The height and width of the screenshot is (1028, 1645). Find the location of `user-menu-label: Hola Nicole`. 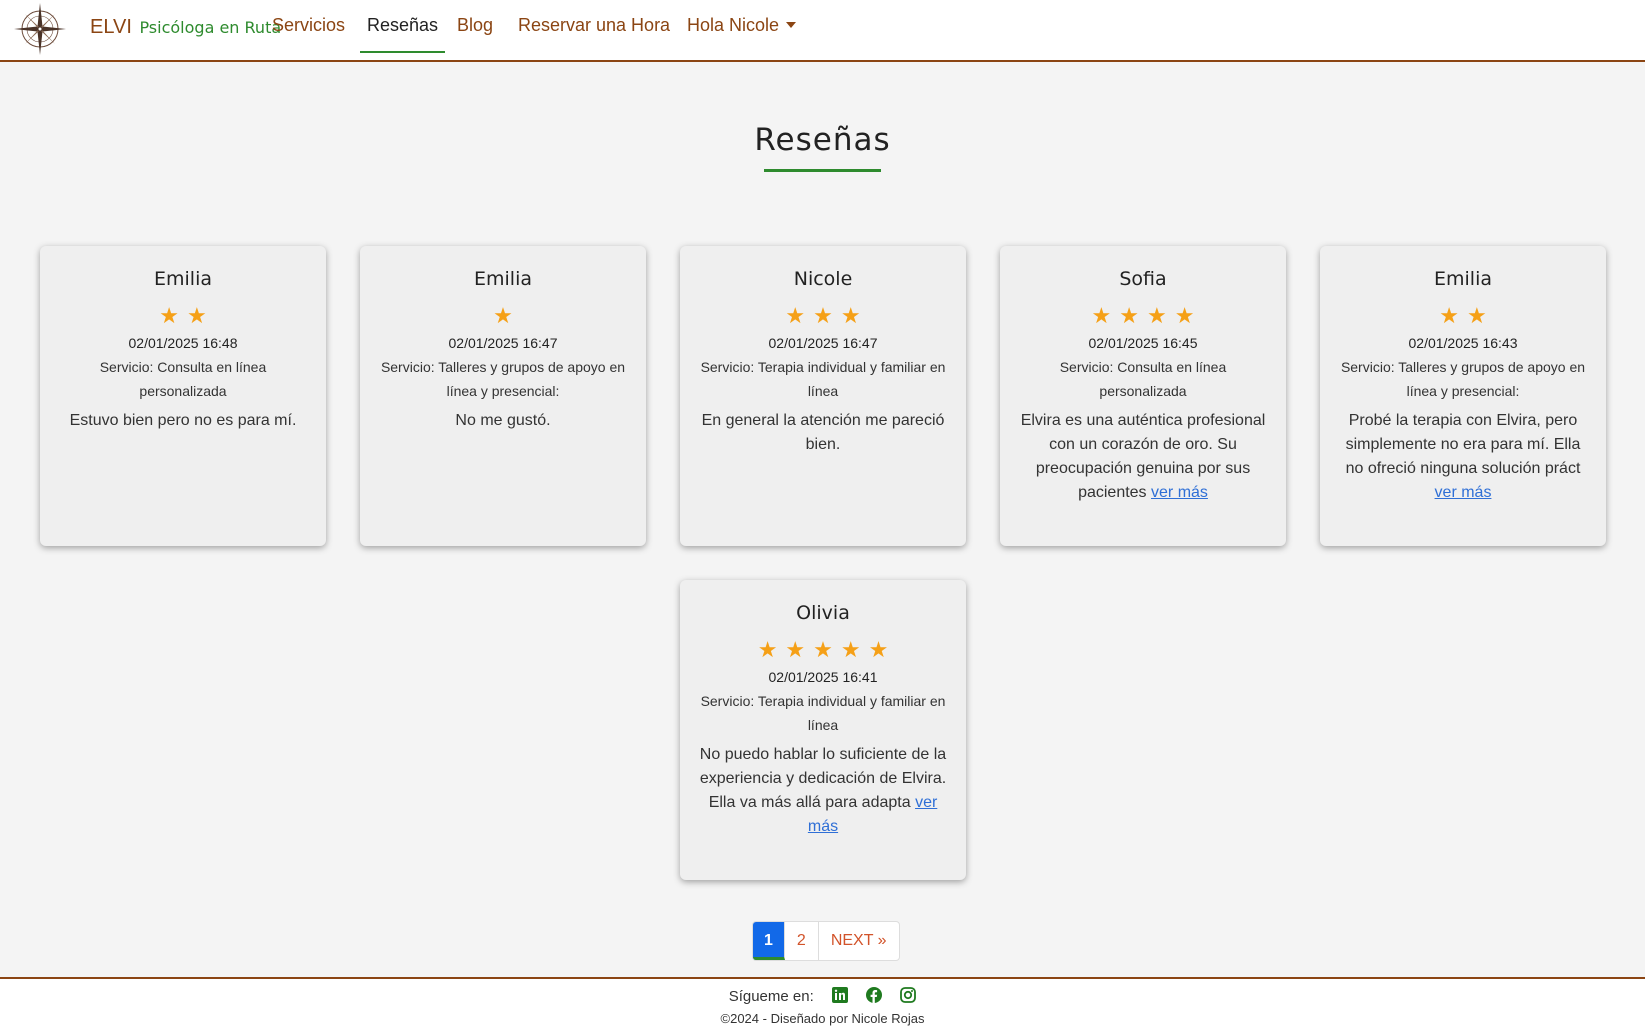

user-menu-label: Hola Nicole is located at coordinates (733, 25).